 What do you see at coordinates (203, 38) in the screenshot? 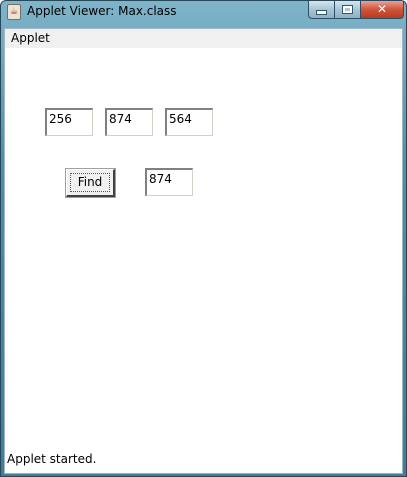
I see `menu-bar: Applet` at bounding box center [203, 38].